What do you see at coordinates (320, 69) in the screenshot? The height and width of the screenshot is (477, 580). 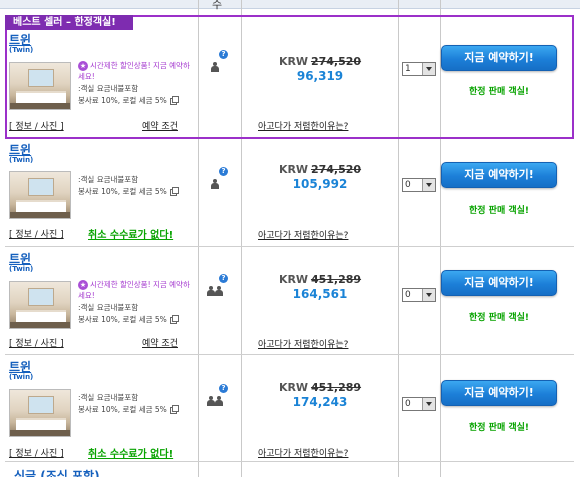 I see `price-block: KRW 274,520 96,319` at bounding box center [320, 69].